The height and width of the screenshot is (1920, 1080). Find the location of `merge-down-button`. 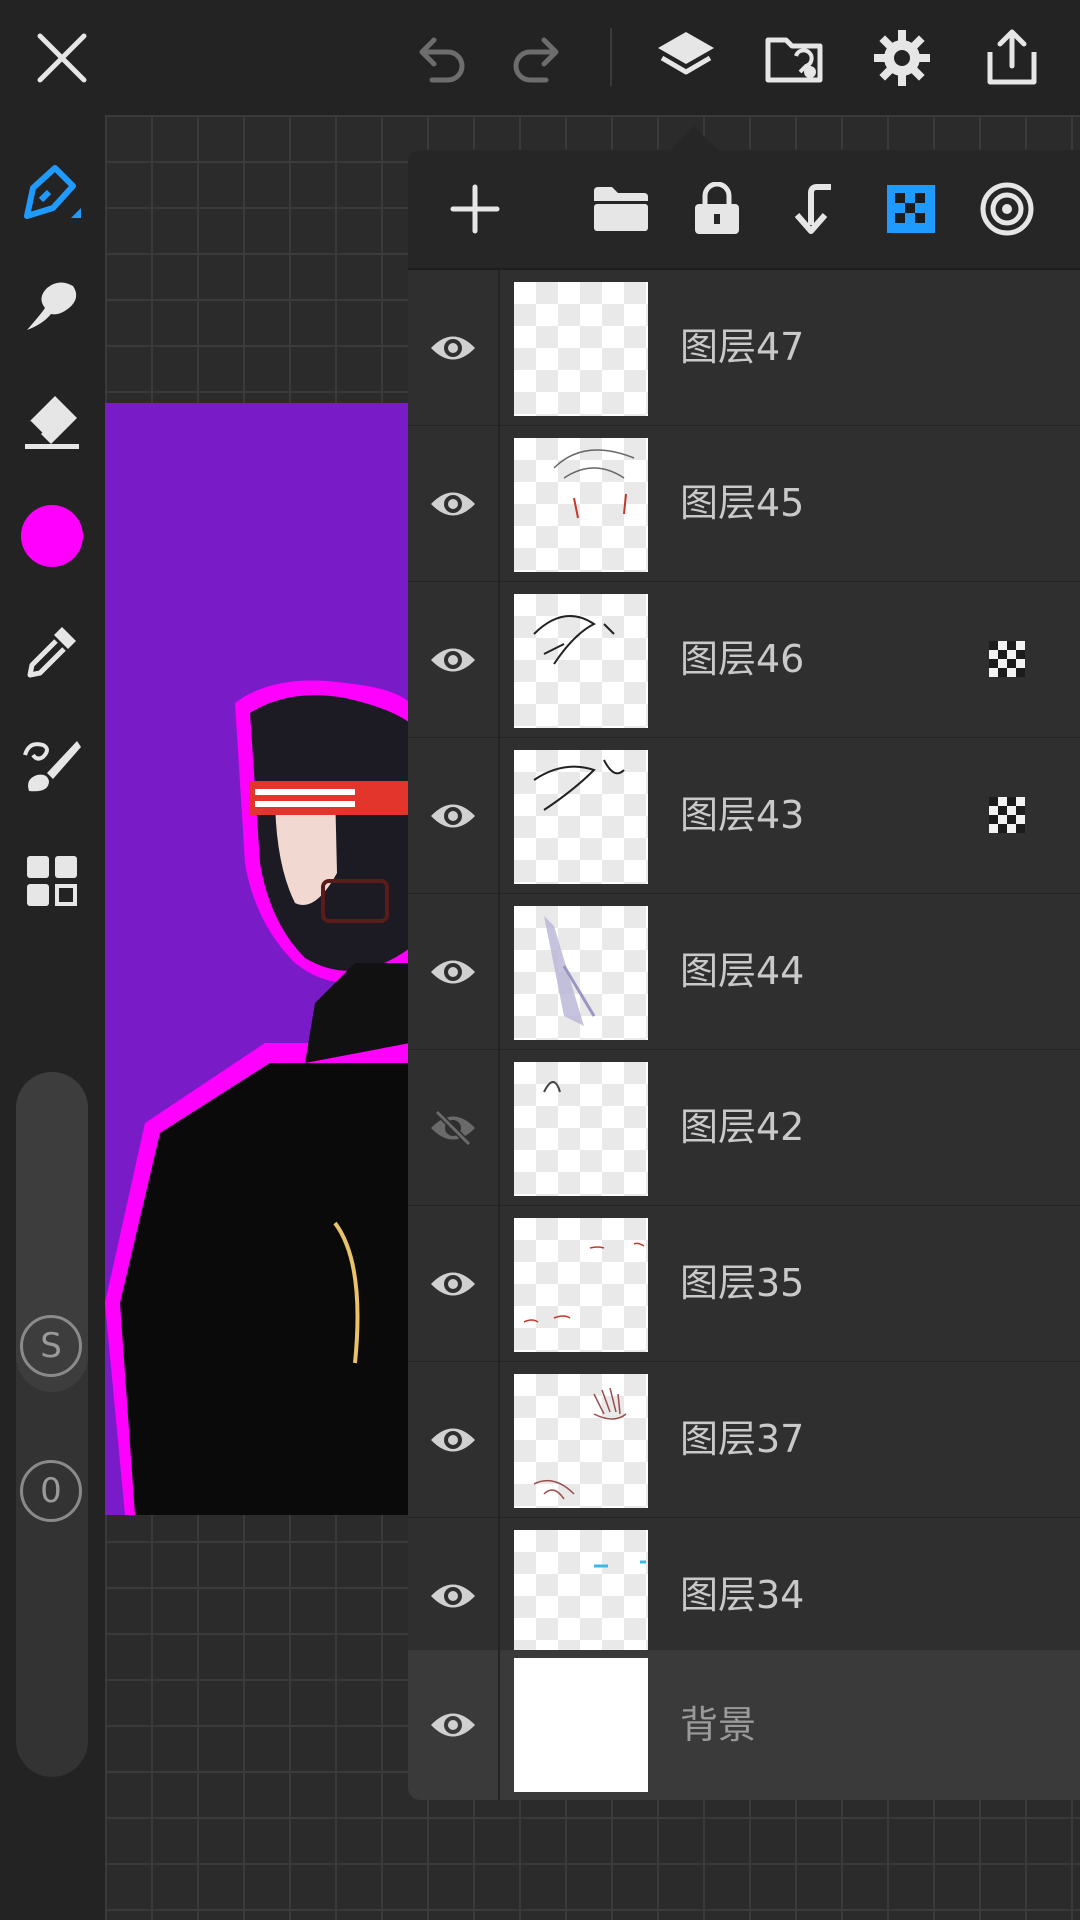

merge-down-button is located at coordinates (813, 209).